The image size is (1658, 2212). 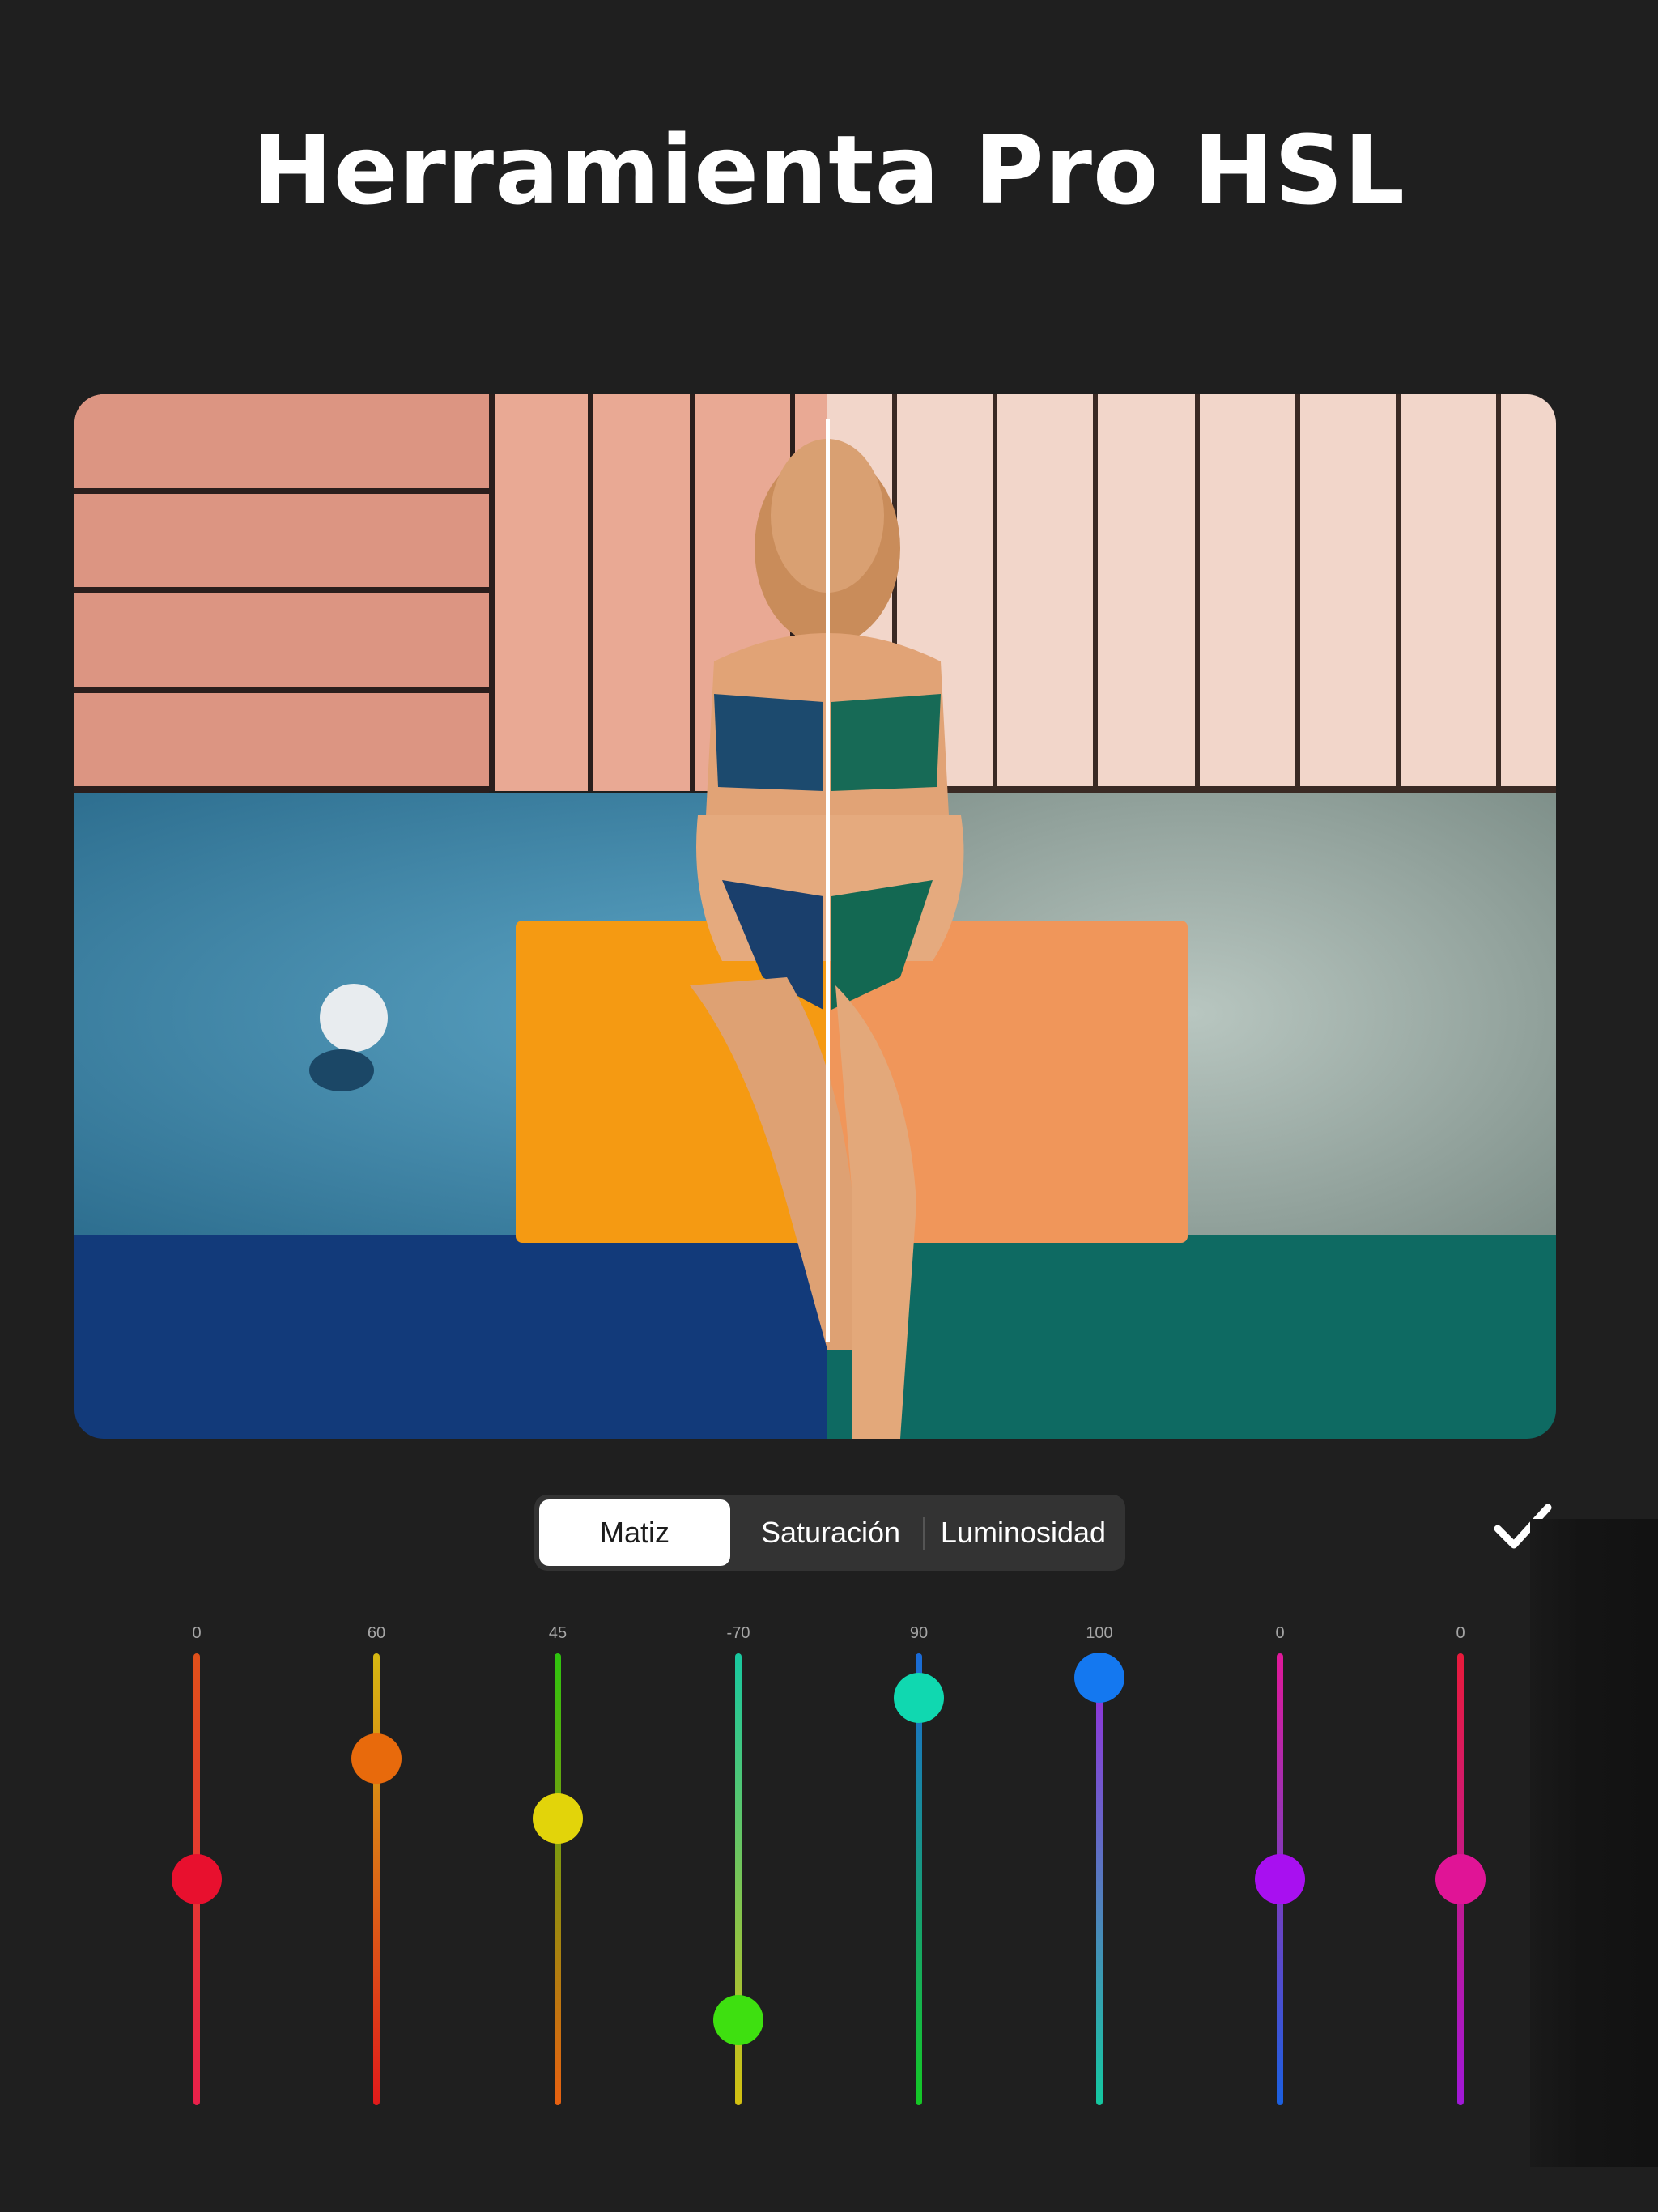 What do you see at coordinates (376, 1633) in the screenshot?
I see `slider-value: 60` at bounding box center [376, 1633].